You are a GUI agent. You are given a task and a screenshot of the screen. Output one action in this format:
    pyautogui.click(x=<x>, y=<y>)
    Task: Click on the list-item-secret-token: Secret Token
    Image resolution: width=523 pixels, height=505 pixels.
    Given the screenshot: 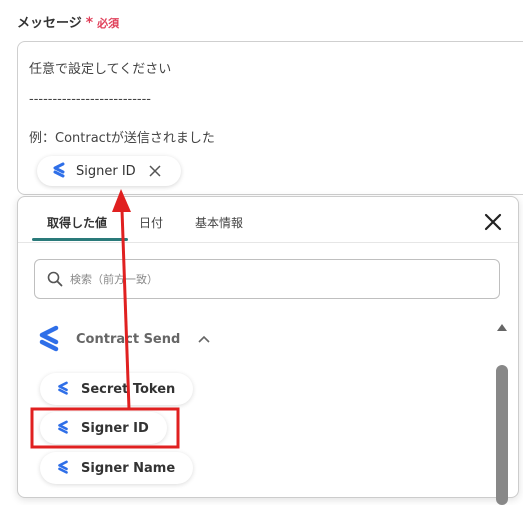 What is the action you would take?
    pyautogui.click(x=117, y=389)
    